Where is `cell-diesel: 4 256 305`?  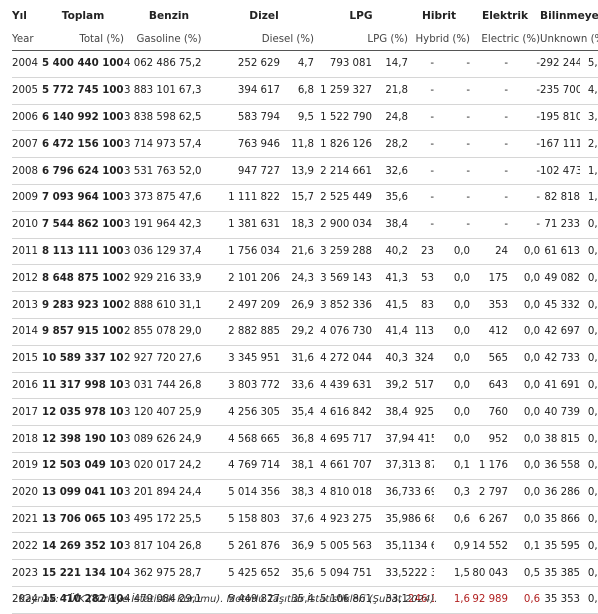
cell-diesel: 4 256 305 is located at coordinates (247, 412).